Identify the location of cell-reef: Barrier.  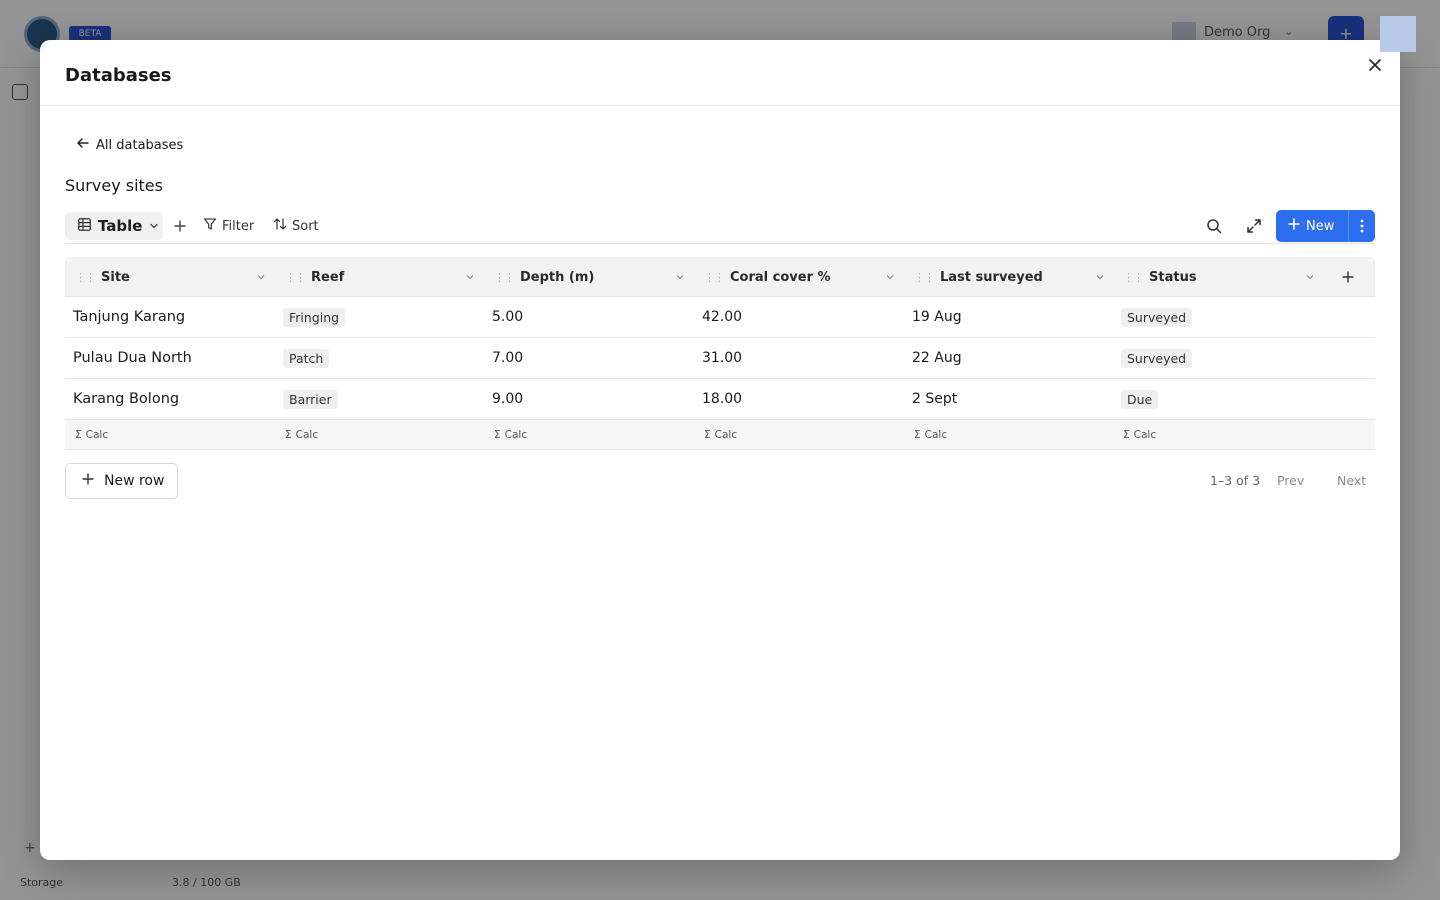
(310, 399).